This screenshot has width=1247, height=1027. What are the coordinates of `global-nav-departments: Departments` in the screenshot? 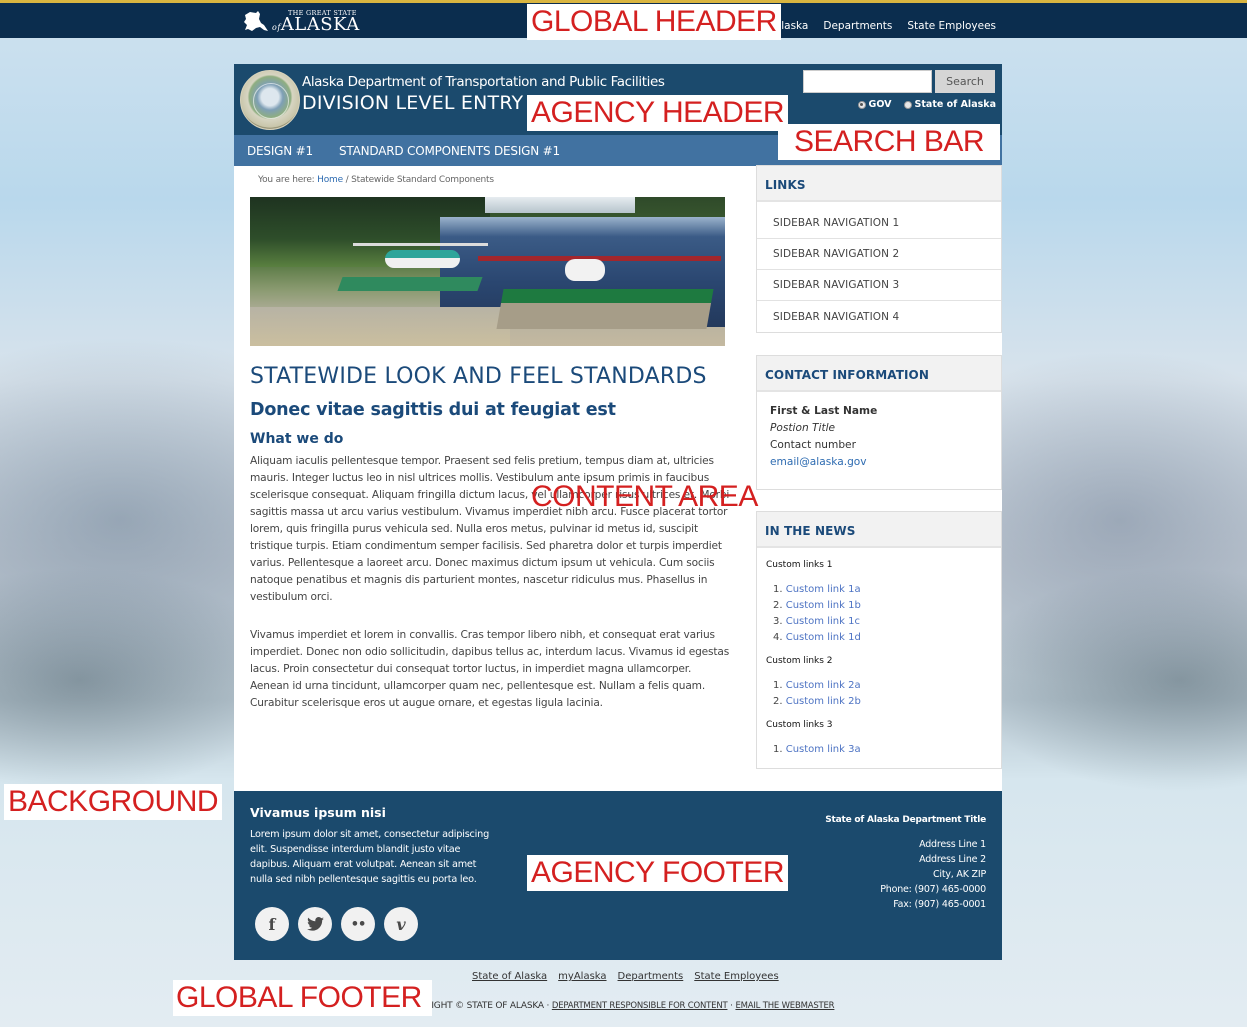 It's located at (857, 26).